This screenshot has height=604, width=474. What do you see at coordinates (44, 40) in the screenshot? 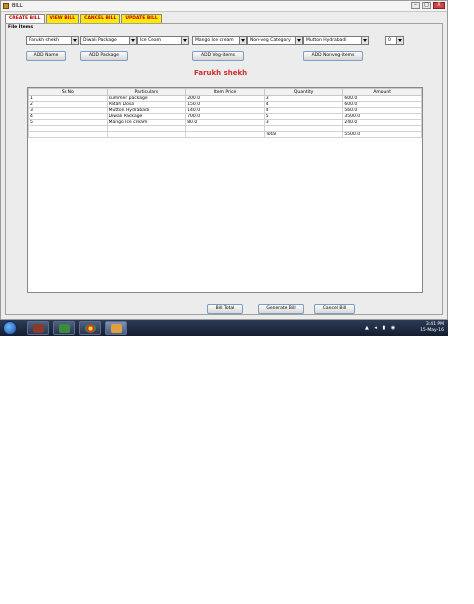
I see `name-select-value: Farukh shekh` at bounding box center [44, 40].